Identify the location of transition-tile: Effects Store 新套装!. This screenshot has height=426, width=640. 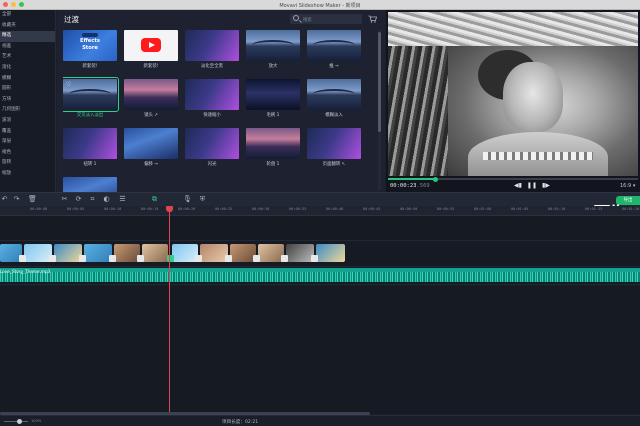
(90, 51).